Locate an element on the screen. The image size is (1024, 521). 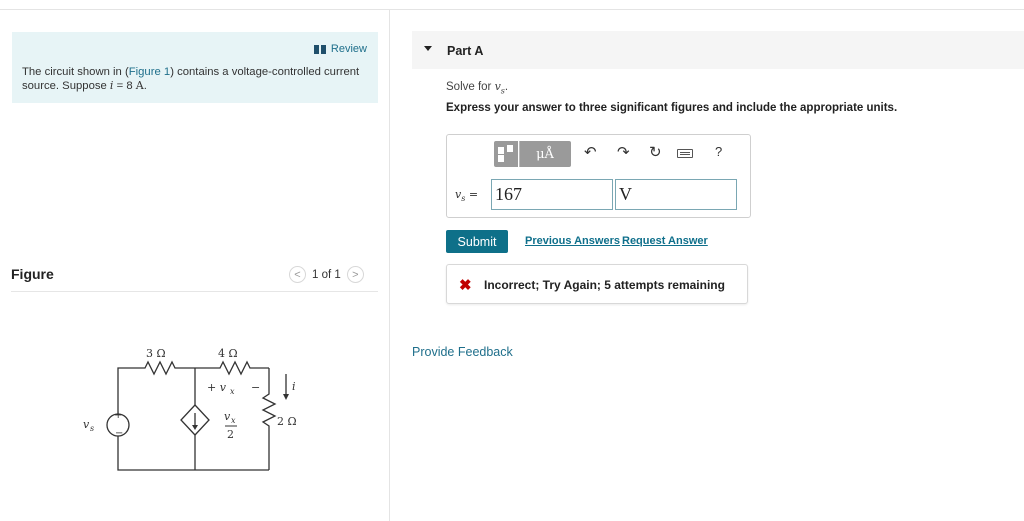
answer-variable-label: vs = is located at coordinates (466, 195).